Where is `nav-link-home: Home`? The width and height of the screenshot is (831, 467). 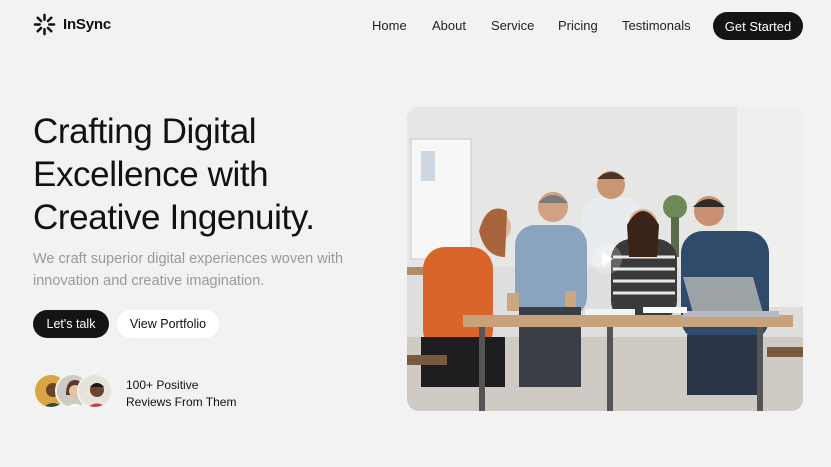 nav-link-home: Home is located at coordinates (389, 25).